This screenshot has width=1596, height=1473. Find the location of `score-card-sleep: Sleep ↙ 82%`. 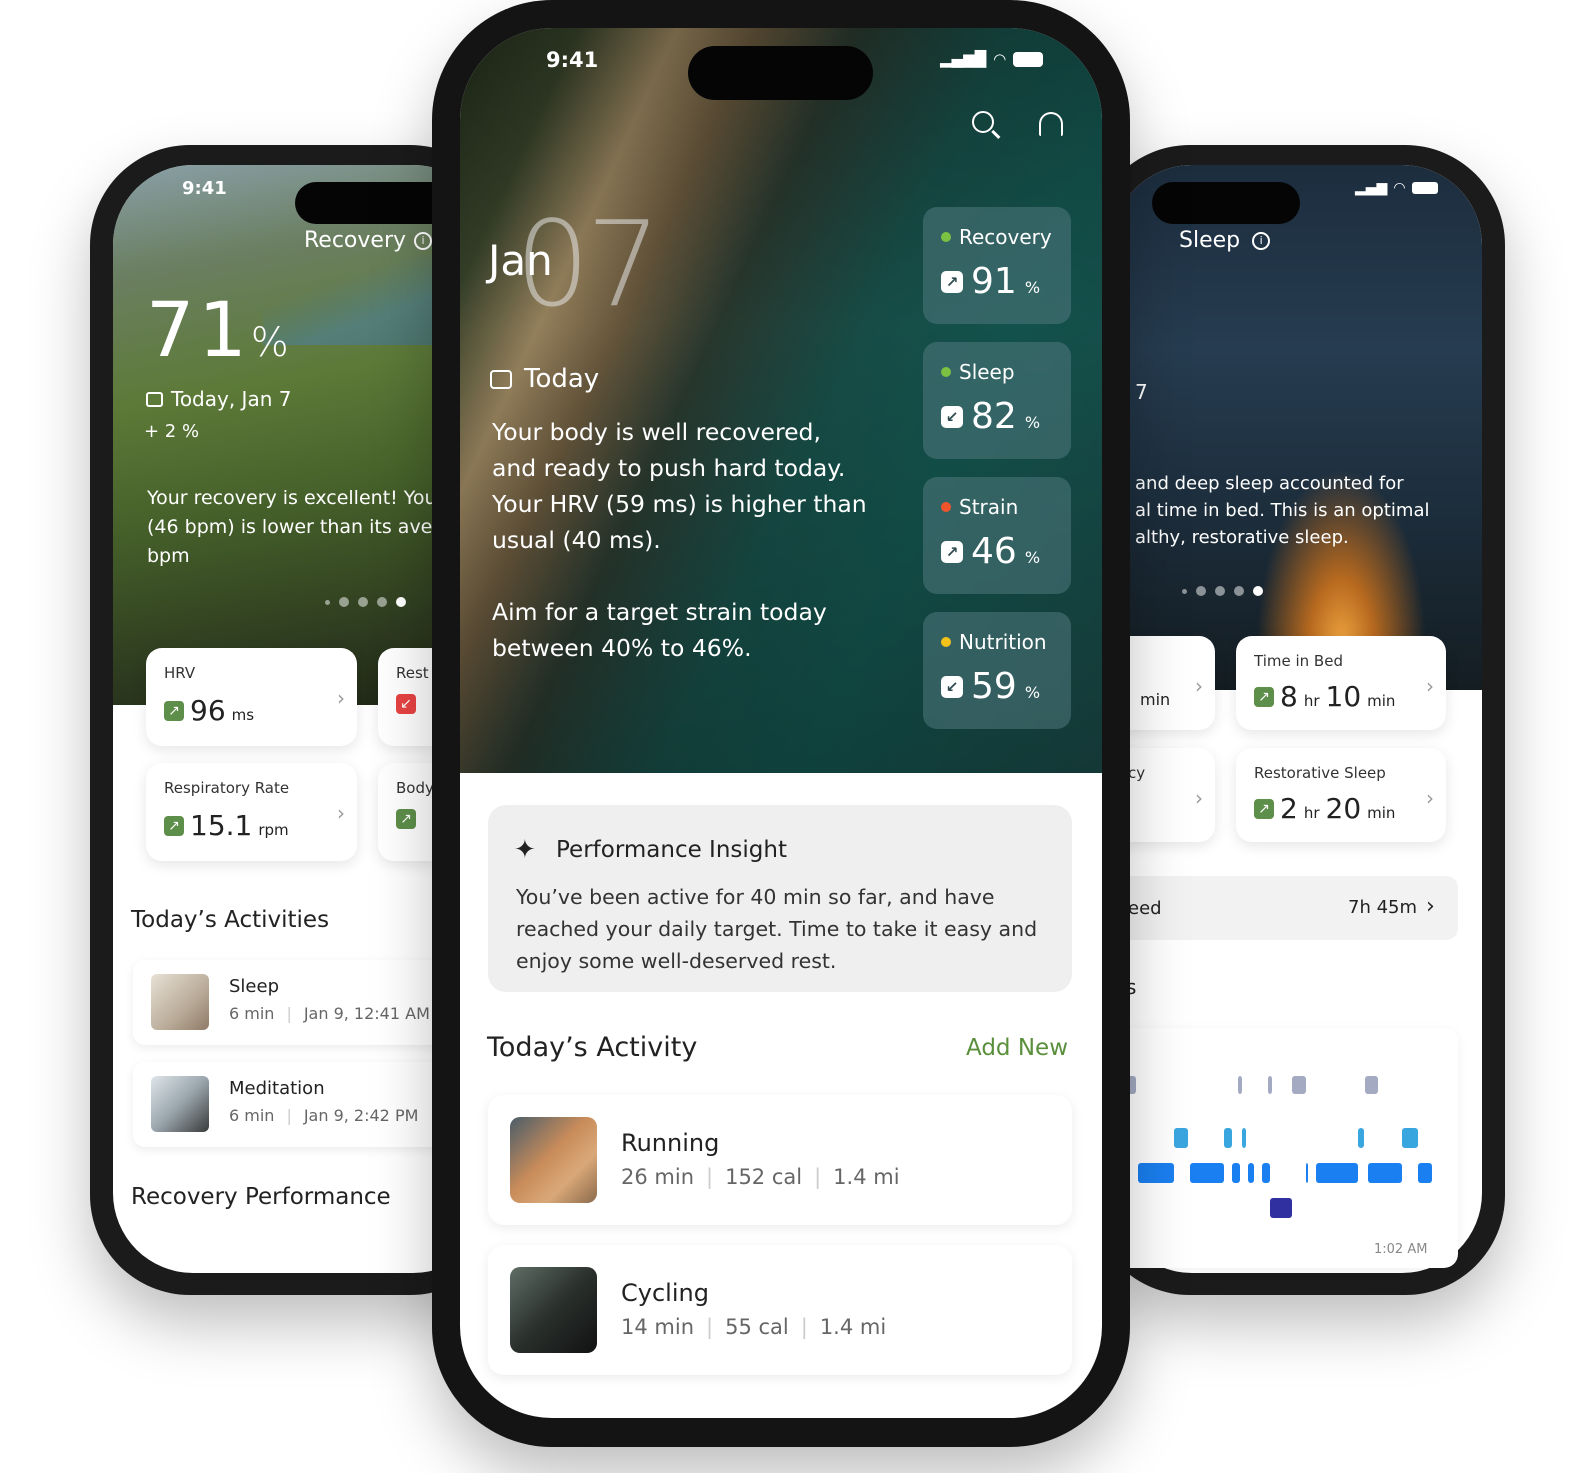

score-card-sleep: Sleep ↙ 82% is located at coordinates (997, 400).